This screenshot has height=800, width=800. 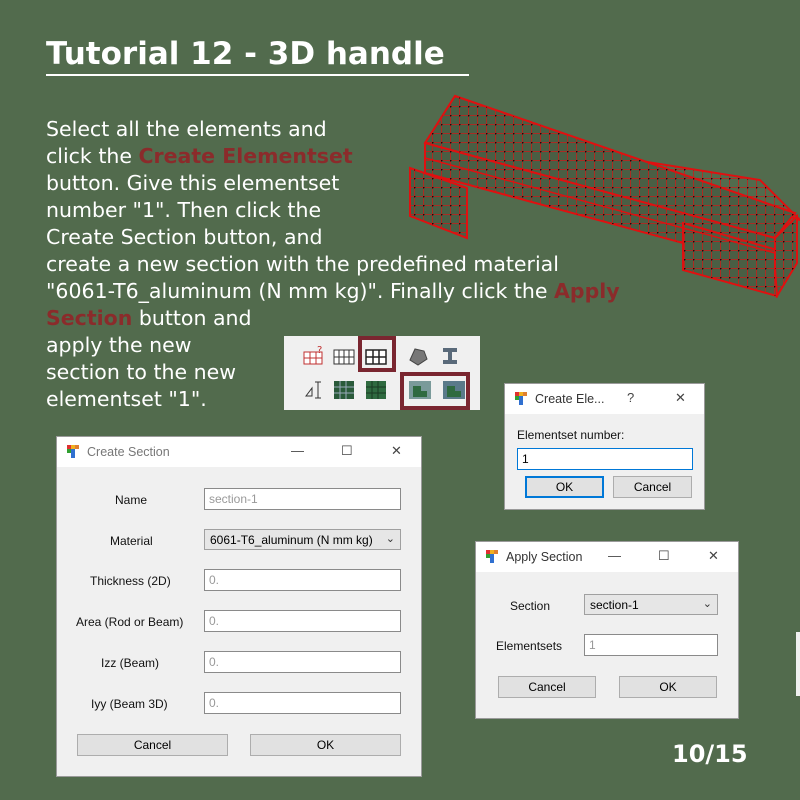 I want to click on slide-title: Tutorial 12 - 3D handle, so click(x=257, y=55).